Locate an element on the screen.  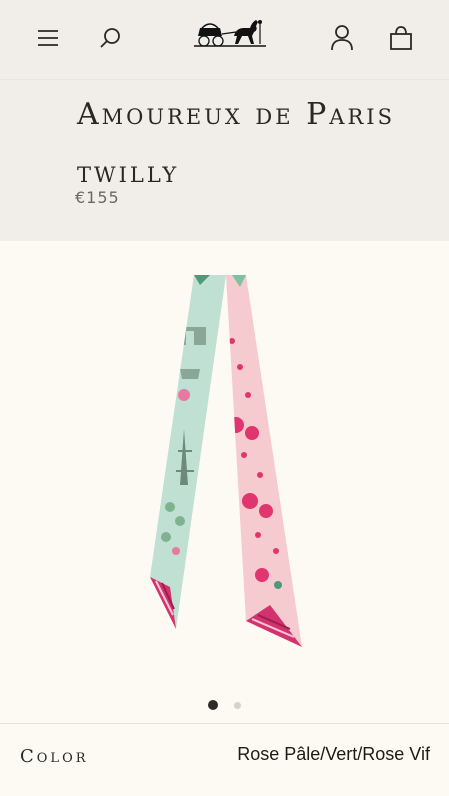
color-label: Color is located at coordinates (54, 756).